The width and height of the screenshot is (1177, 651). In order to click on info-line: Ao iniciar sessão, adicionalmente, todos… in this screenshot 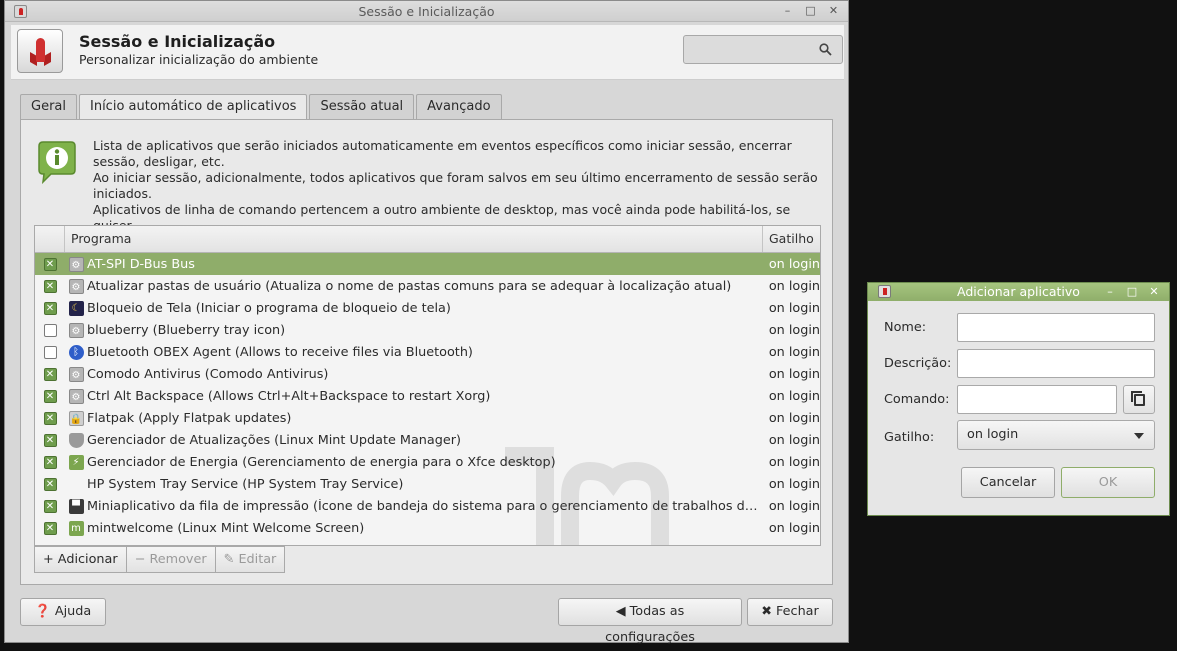, I will do `click(455, 185)`.